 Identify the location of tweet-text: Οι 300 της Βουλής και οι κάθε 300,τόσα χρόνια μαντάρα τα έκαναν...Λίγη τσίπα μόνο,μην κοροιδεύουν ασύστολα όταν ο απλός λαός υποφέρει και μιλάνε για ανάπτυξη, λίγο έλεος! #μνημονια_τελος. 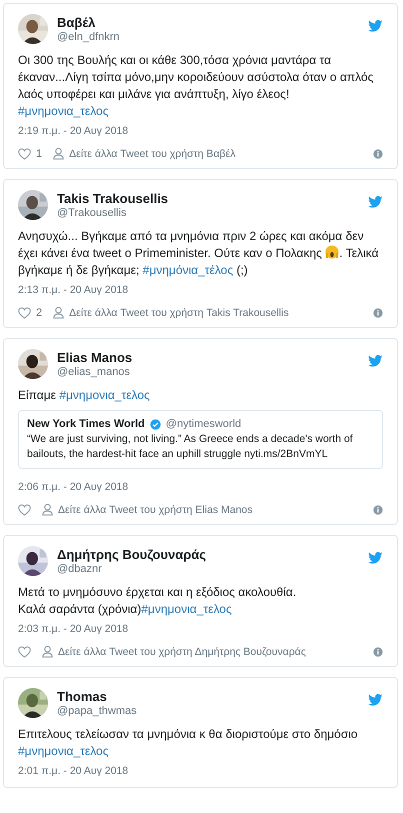
(196, 86).